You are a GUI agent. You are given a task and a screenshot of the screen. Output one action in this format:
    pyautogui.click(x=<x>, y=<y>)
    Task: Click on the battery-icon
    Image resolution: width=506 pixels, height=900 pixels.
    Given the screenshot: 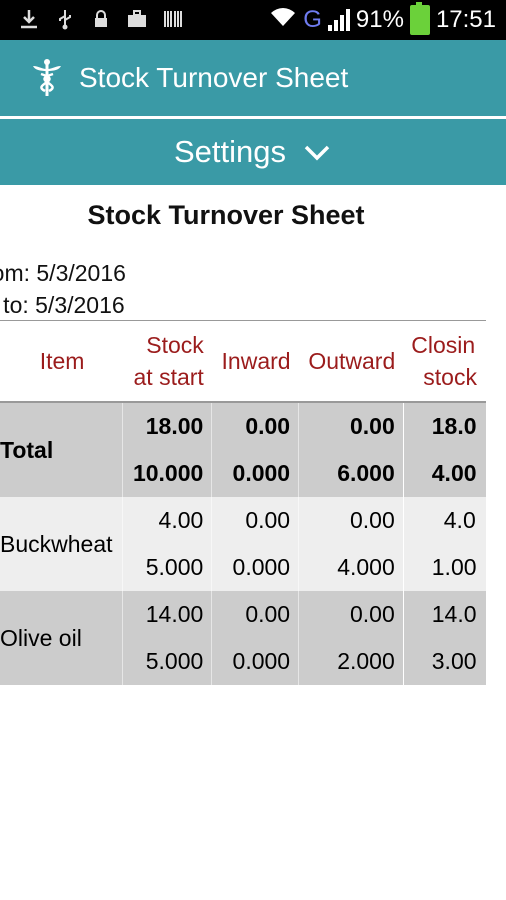 What is the action you would take?
    pyautogui.click(x=419, y=18)
    